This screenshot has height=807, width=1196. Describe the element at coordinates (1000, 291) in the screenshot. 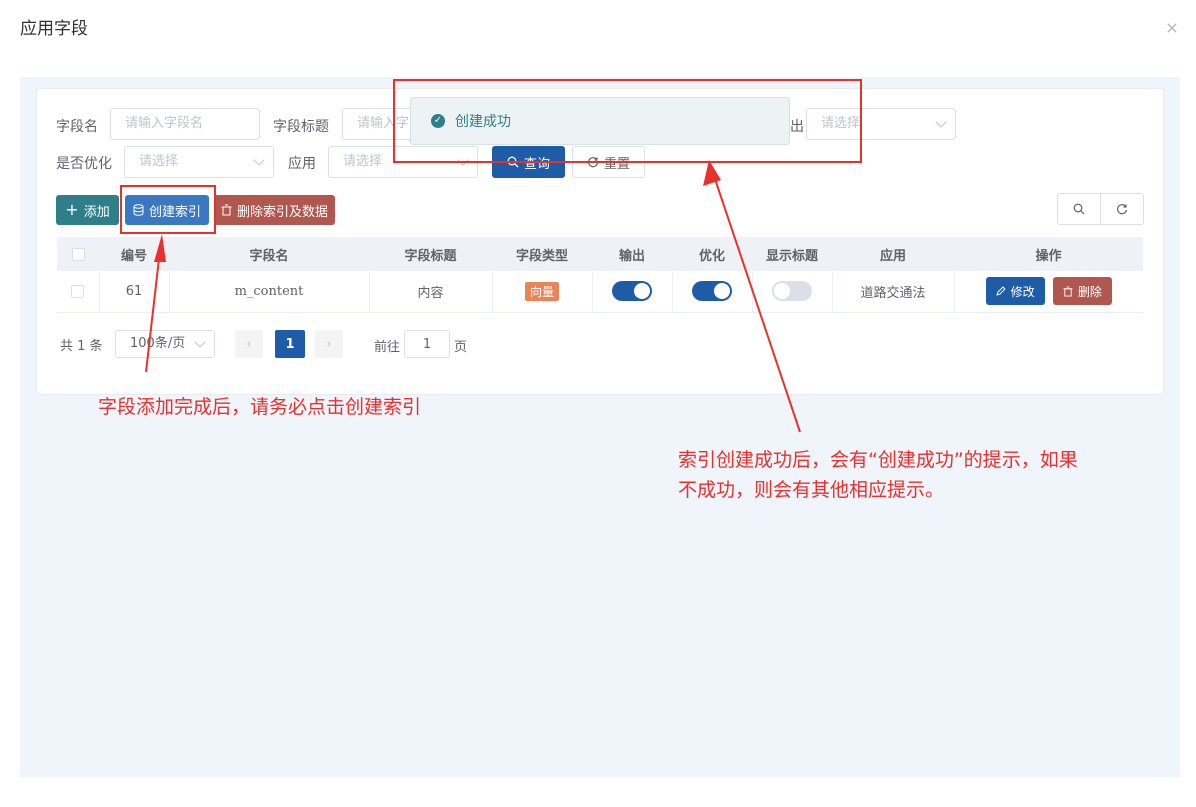

I see `edit-icon` at that location.